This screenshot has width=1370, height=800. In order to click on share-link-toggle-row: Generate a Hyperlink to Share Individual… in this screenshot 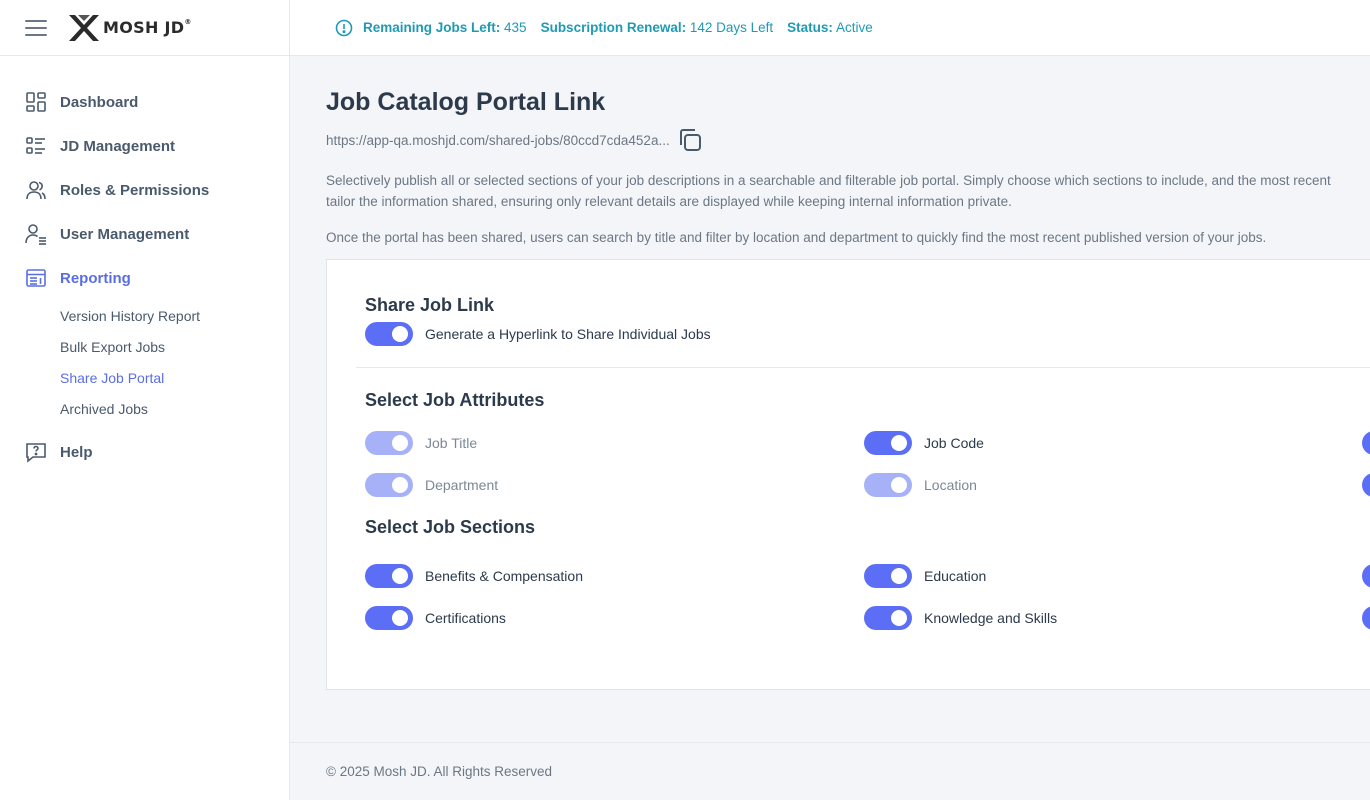, I will do `click(538, 334)`.